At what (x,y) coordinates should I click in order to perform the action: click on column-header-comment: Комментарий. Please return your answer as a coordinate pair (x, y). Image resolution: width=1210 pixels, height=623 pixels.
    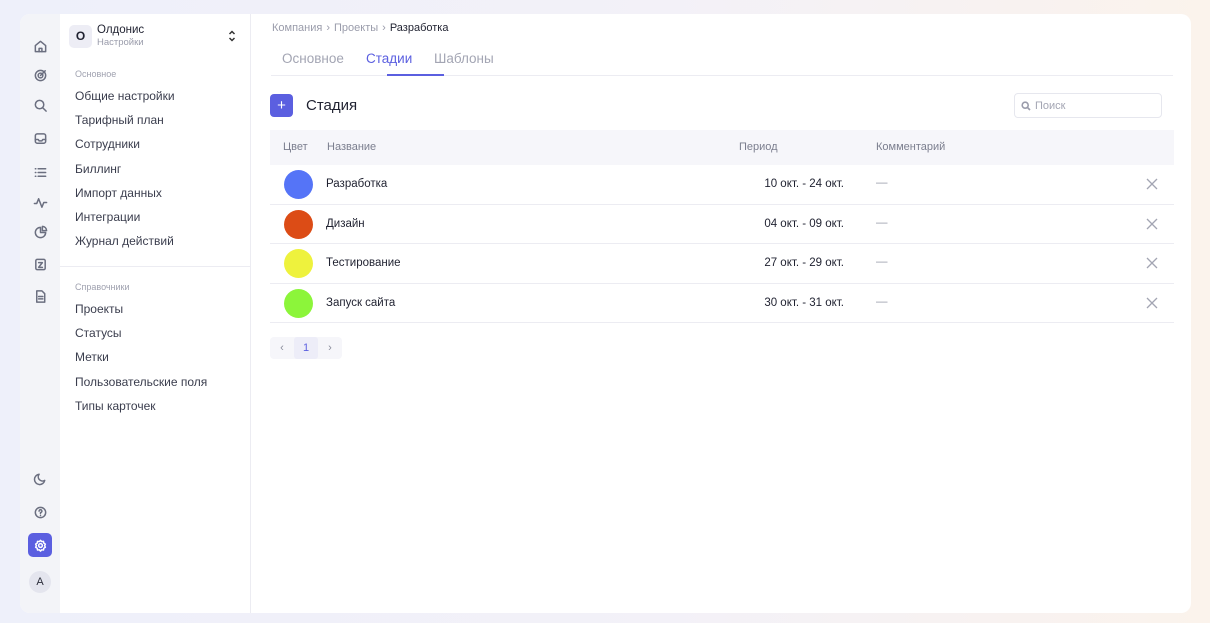
    Looking at the image, I should click on (911, 147).